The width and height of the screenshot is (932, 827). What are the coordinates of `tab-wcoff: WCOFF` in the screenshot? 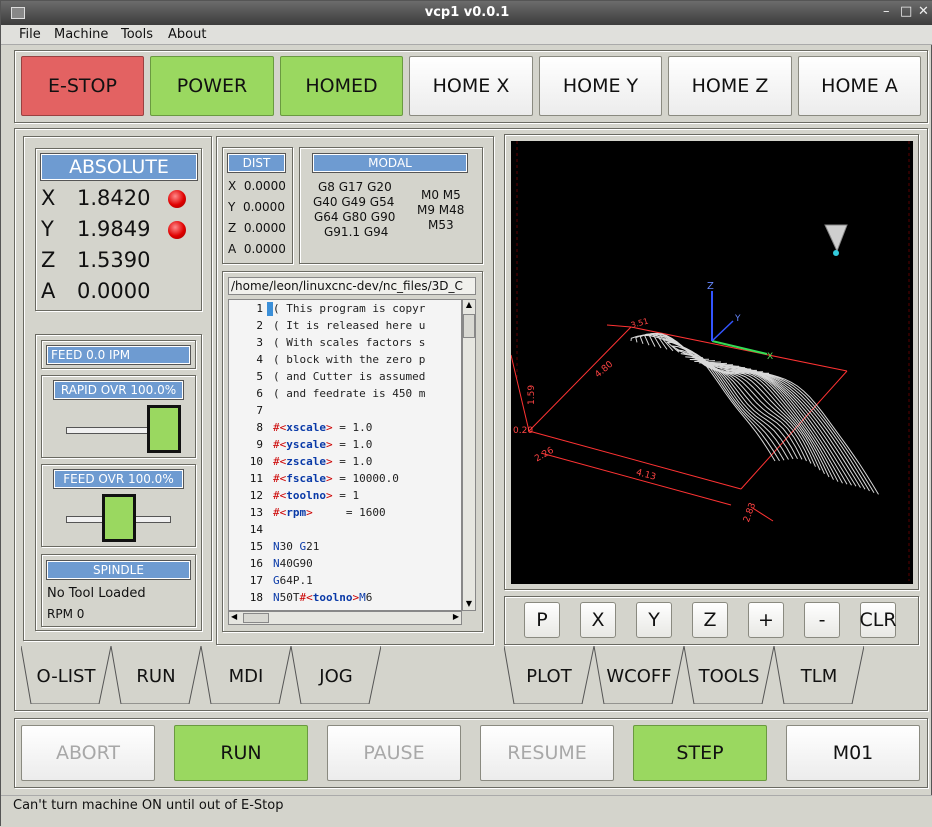 It's located at (639, 675).